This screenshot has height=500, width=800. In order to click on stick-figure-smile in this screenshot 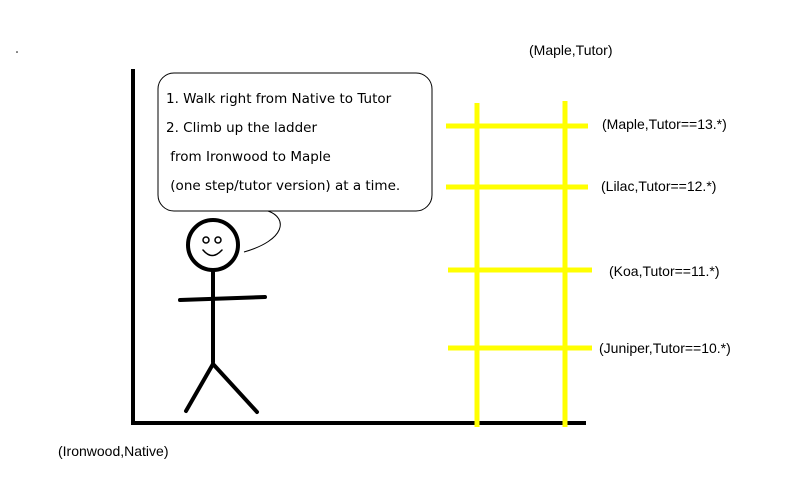, I will do `click(212, 253)`.